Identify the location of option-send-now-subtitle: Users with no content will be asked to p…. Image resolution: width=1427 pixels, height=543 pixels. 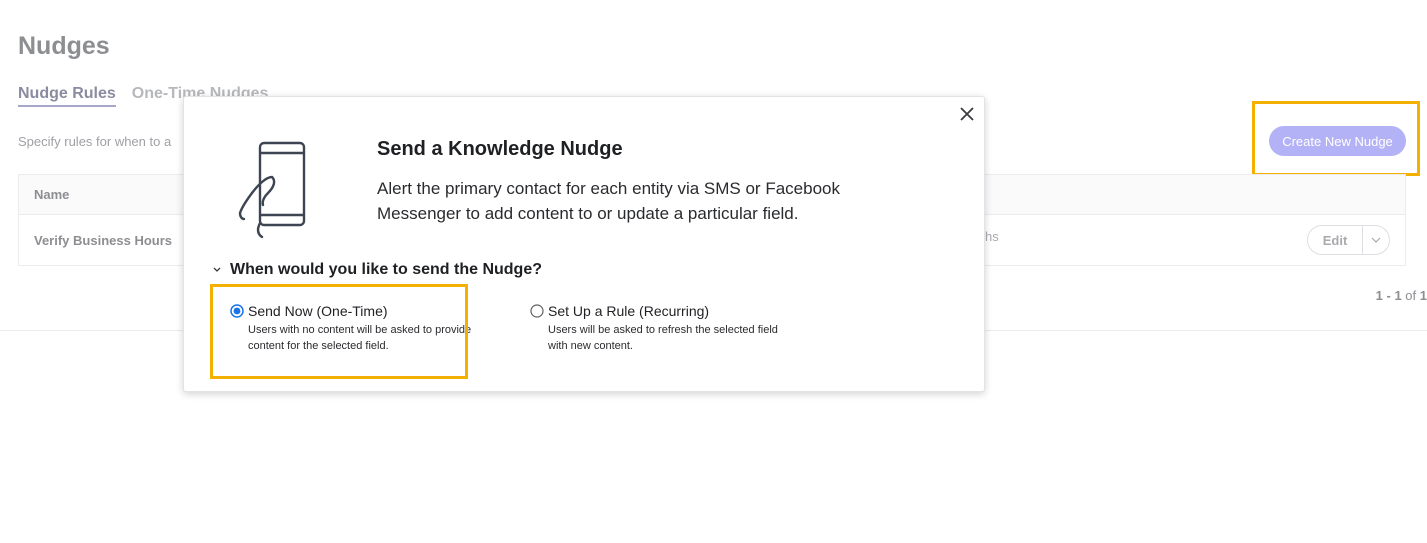
(360, 338).